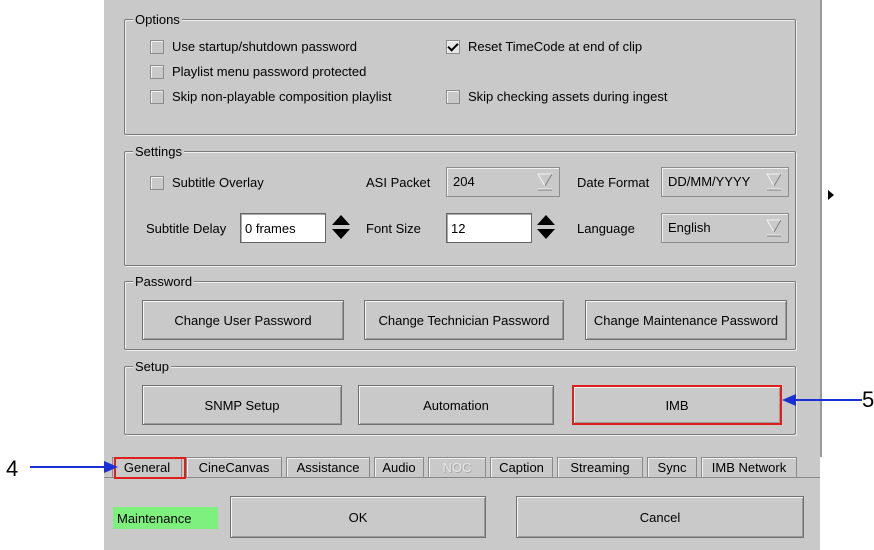  I want to click on setup-title: Setup, so click(152, 366).